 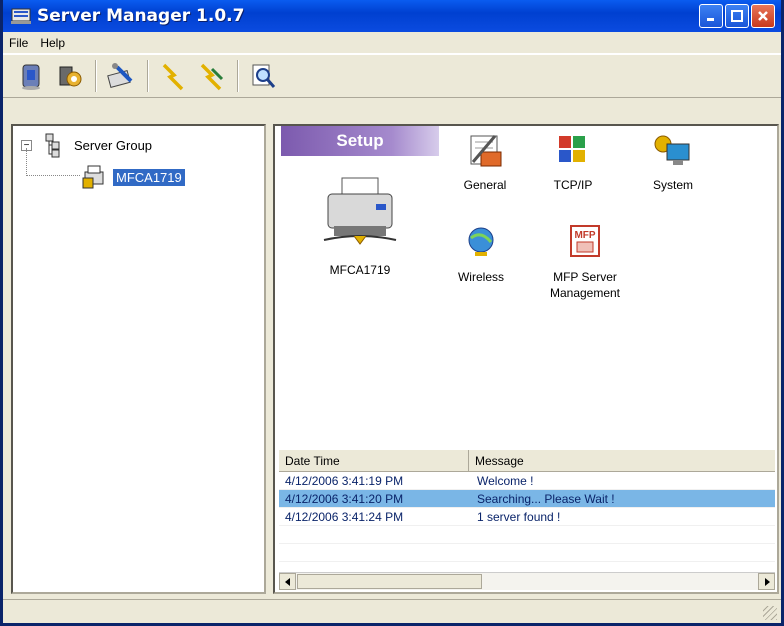 I want to click on printer-icon, so click(x=360, y=211).